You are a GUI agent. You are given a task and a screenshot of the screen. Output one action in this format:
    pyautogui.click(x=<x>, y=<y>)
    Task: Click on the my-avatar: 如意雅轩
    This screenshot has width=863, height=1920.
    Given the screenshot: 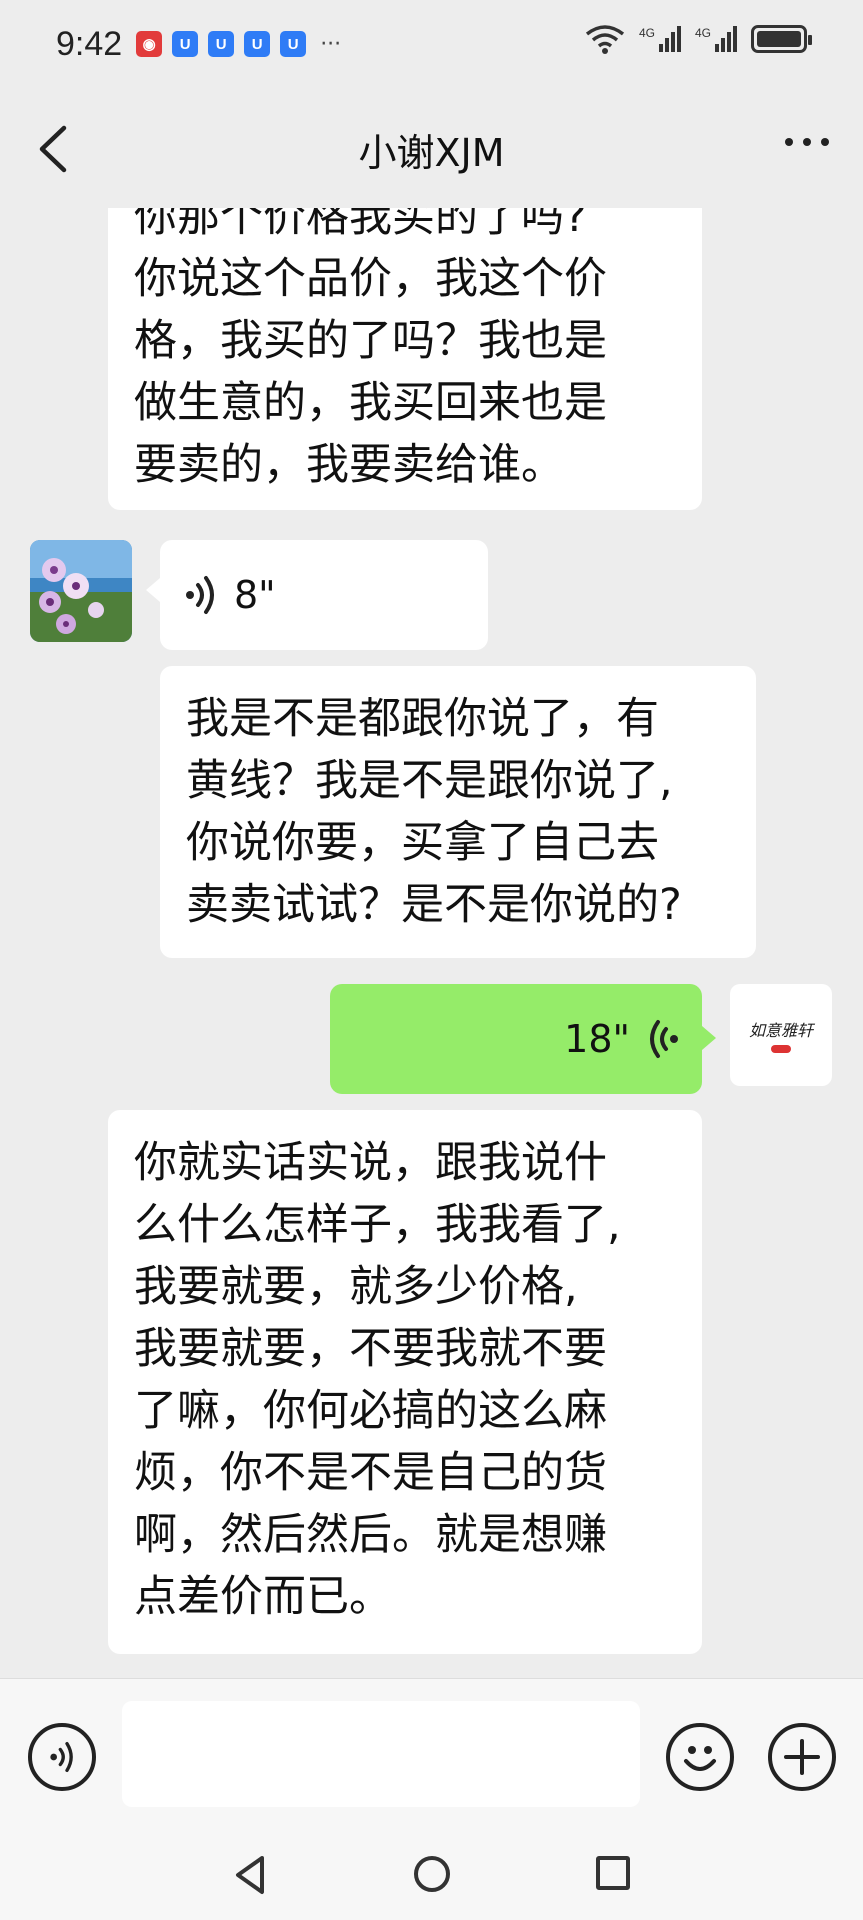 What is the action you would take?
    pyautogui.click(x=781, y=1035)
    